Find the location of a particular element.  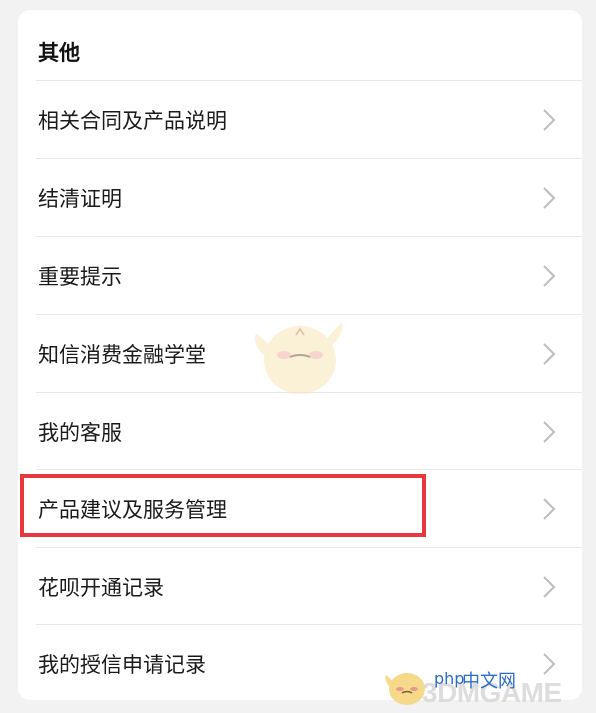

menu-item-label: 产品建议及服务管理 is located at coordinates (132, 509).